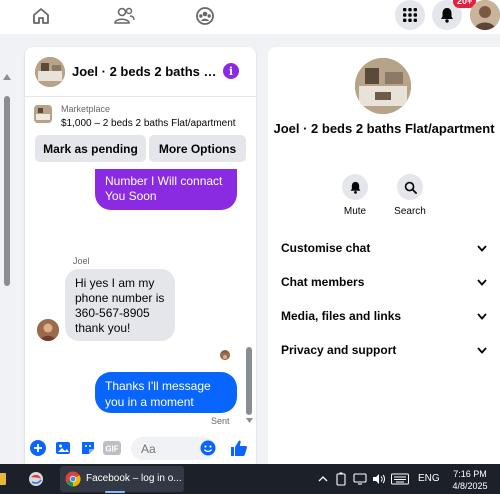 Image resolution: width=500 pixels, height=494 pixels. Describe the element at coordinates (63, 448) in the screenshot. I see `photo-icon` at that location.